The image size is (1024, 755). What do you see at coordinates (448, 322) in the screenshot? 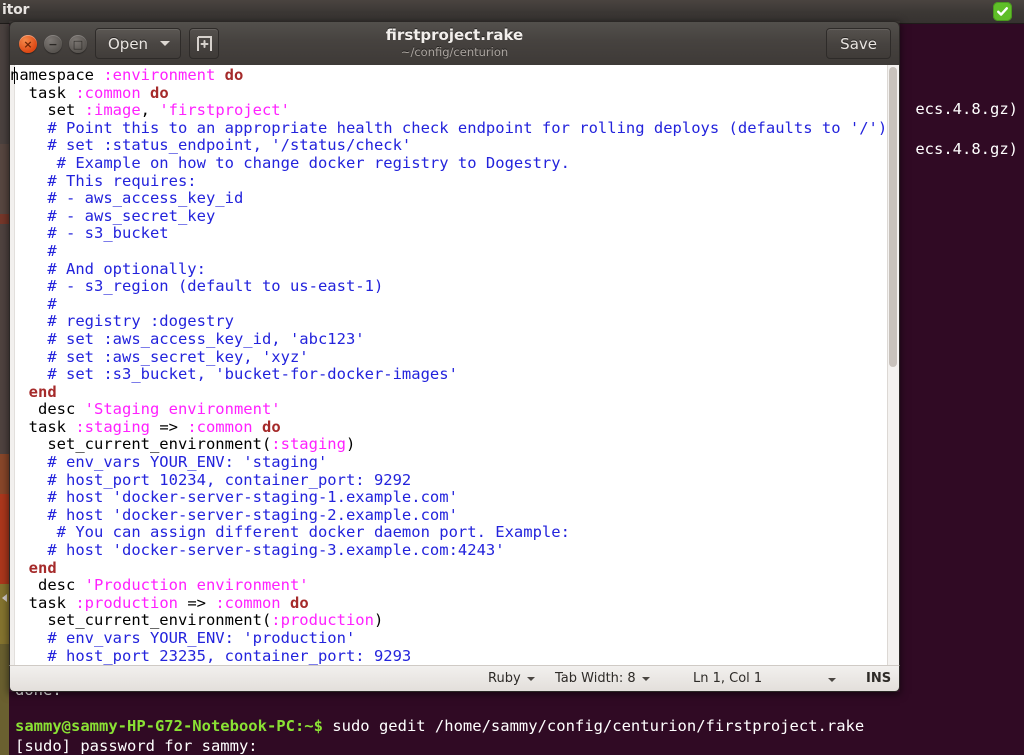
I see `code-line: # registry :dogestry` at bounding box center [448, 322].